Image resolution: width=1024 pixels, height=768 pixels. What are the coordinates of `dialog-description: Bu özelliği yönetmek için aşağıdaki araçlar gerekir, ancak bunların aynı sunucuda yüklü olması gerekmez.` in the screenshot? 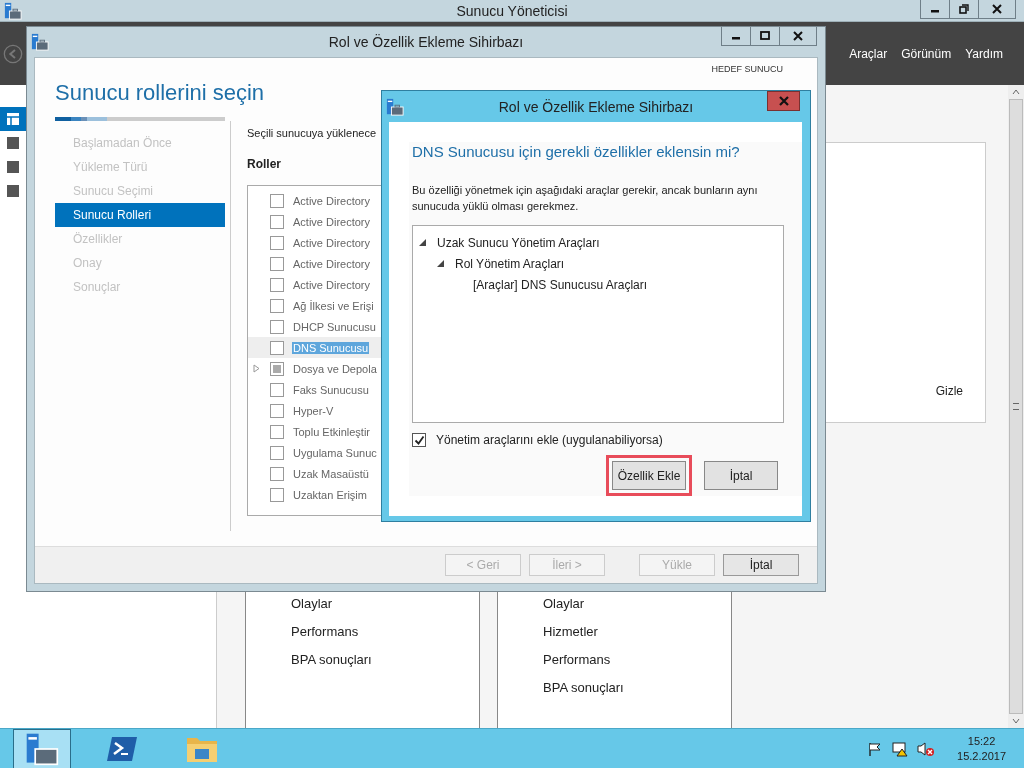 It's located at (585, 198).